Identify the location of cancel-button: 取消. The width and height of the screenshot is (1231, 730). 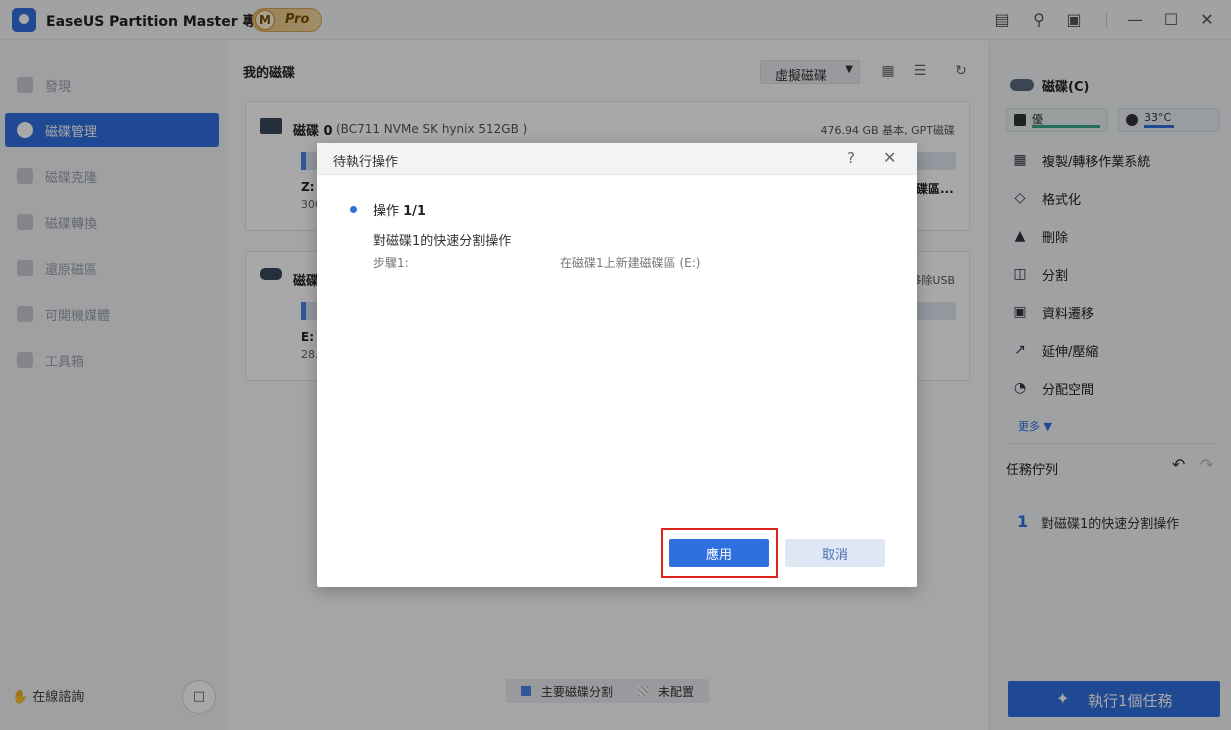
(835, 553).